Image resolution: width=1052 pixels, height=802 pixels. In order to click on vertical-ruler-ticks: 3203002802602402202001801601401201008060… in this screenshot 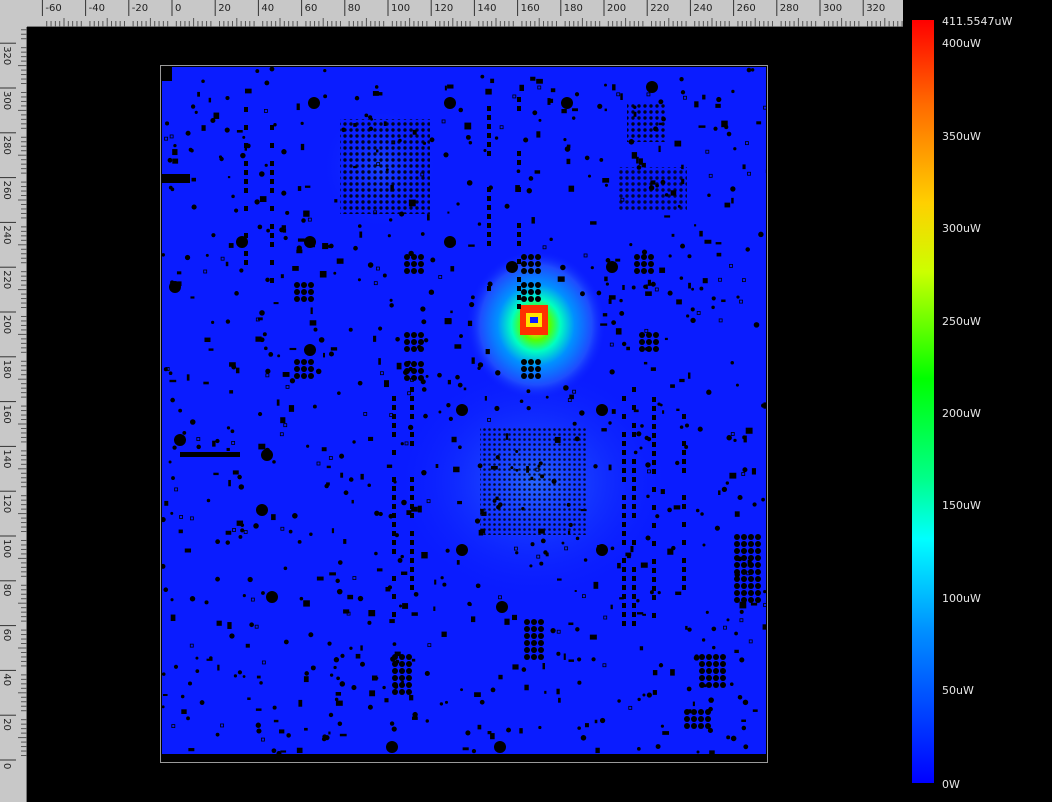, I will do `click(13, 399)`.